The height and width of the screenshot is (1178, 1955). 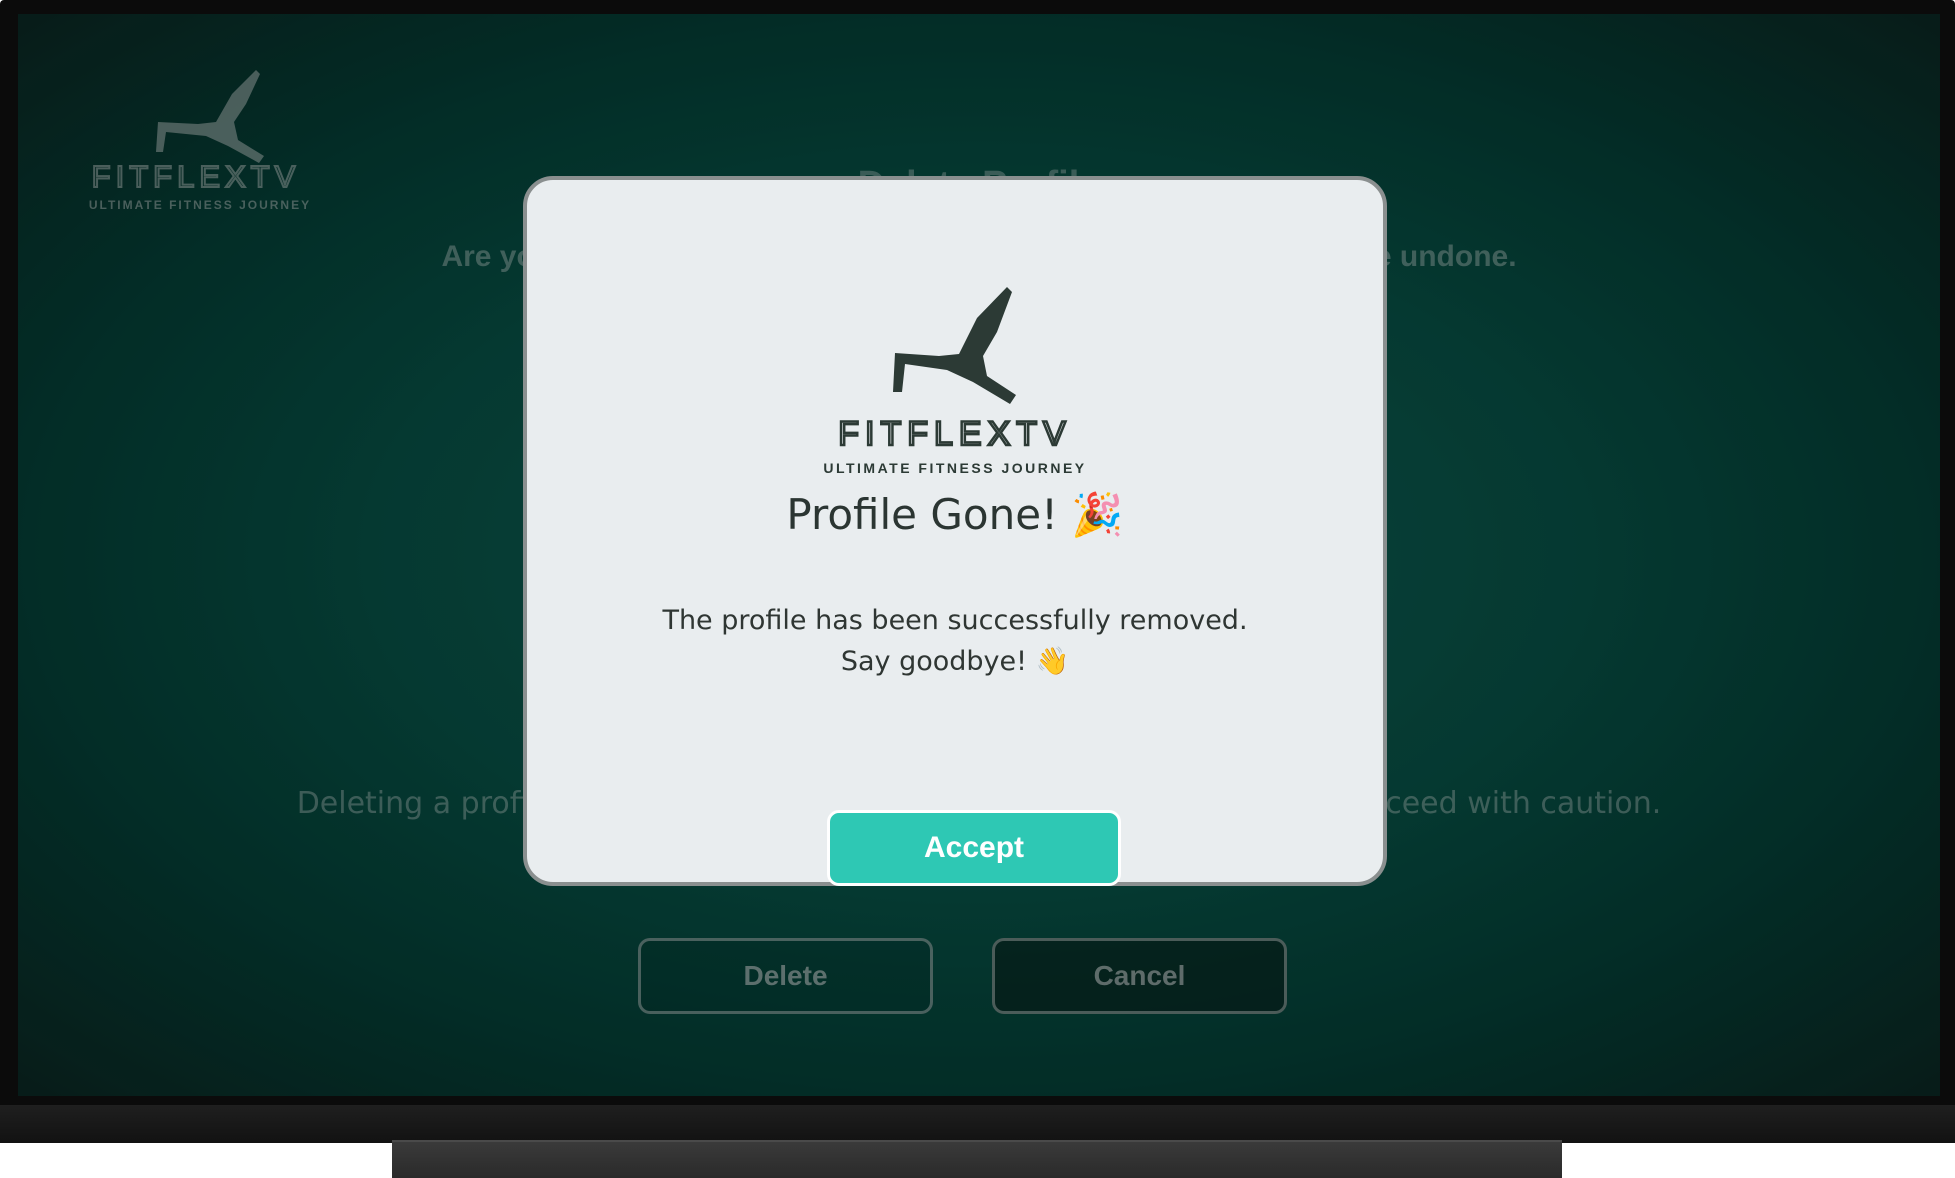 I want to click on dialog-logo: FITFLEXTV ULTIMATE FITNESS JOURNEY, so click(x=955, y=368).